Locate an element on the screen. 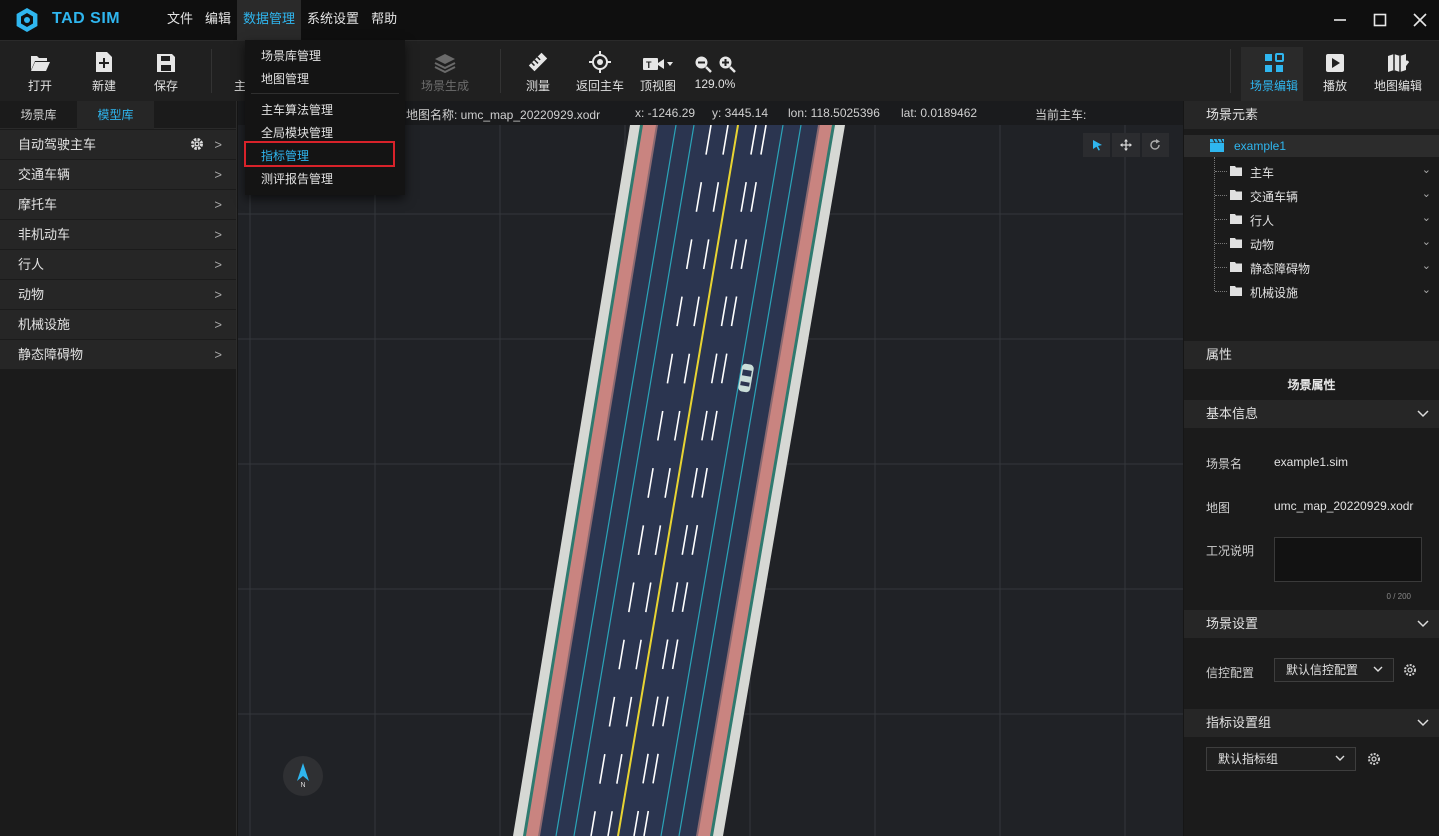  menu-data-management: 数据管理 is located at coordinates (269, 20).